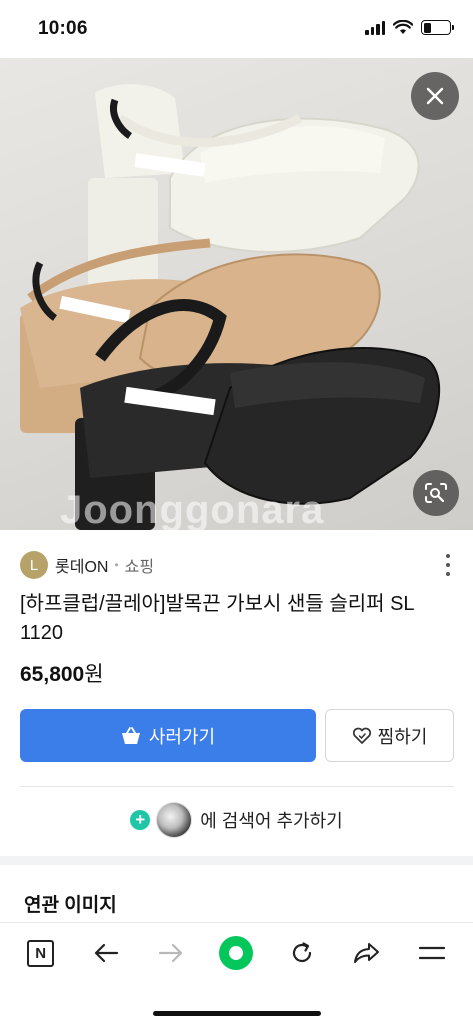  What do you see at coordinates (94, 674) in the screenshot?
I see `price-unit: 원` at bounding box center [94, 674].